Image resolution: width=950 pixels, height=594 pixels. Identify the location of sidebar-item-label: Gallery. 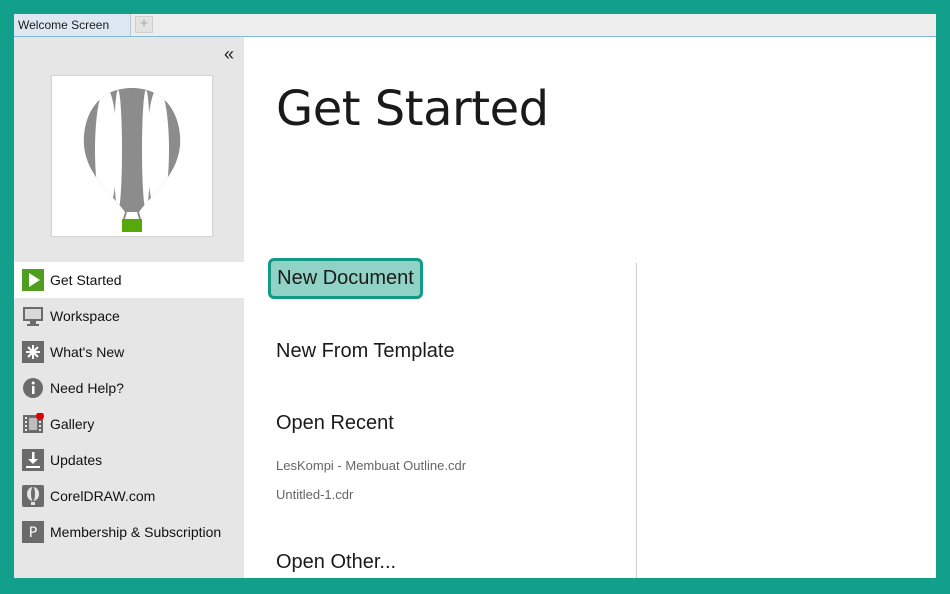
(72, 424).